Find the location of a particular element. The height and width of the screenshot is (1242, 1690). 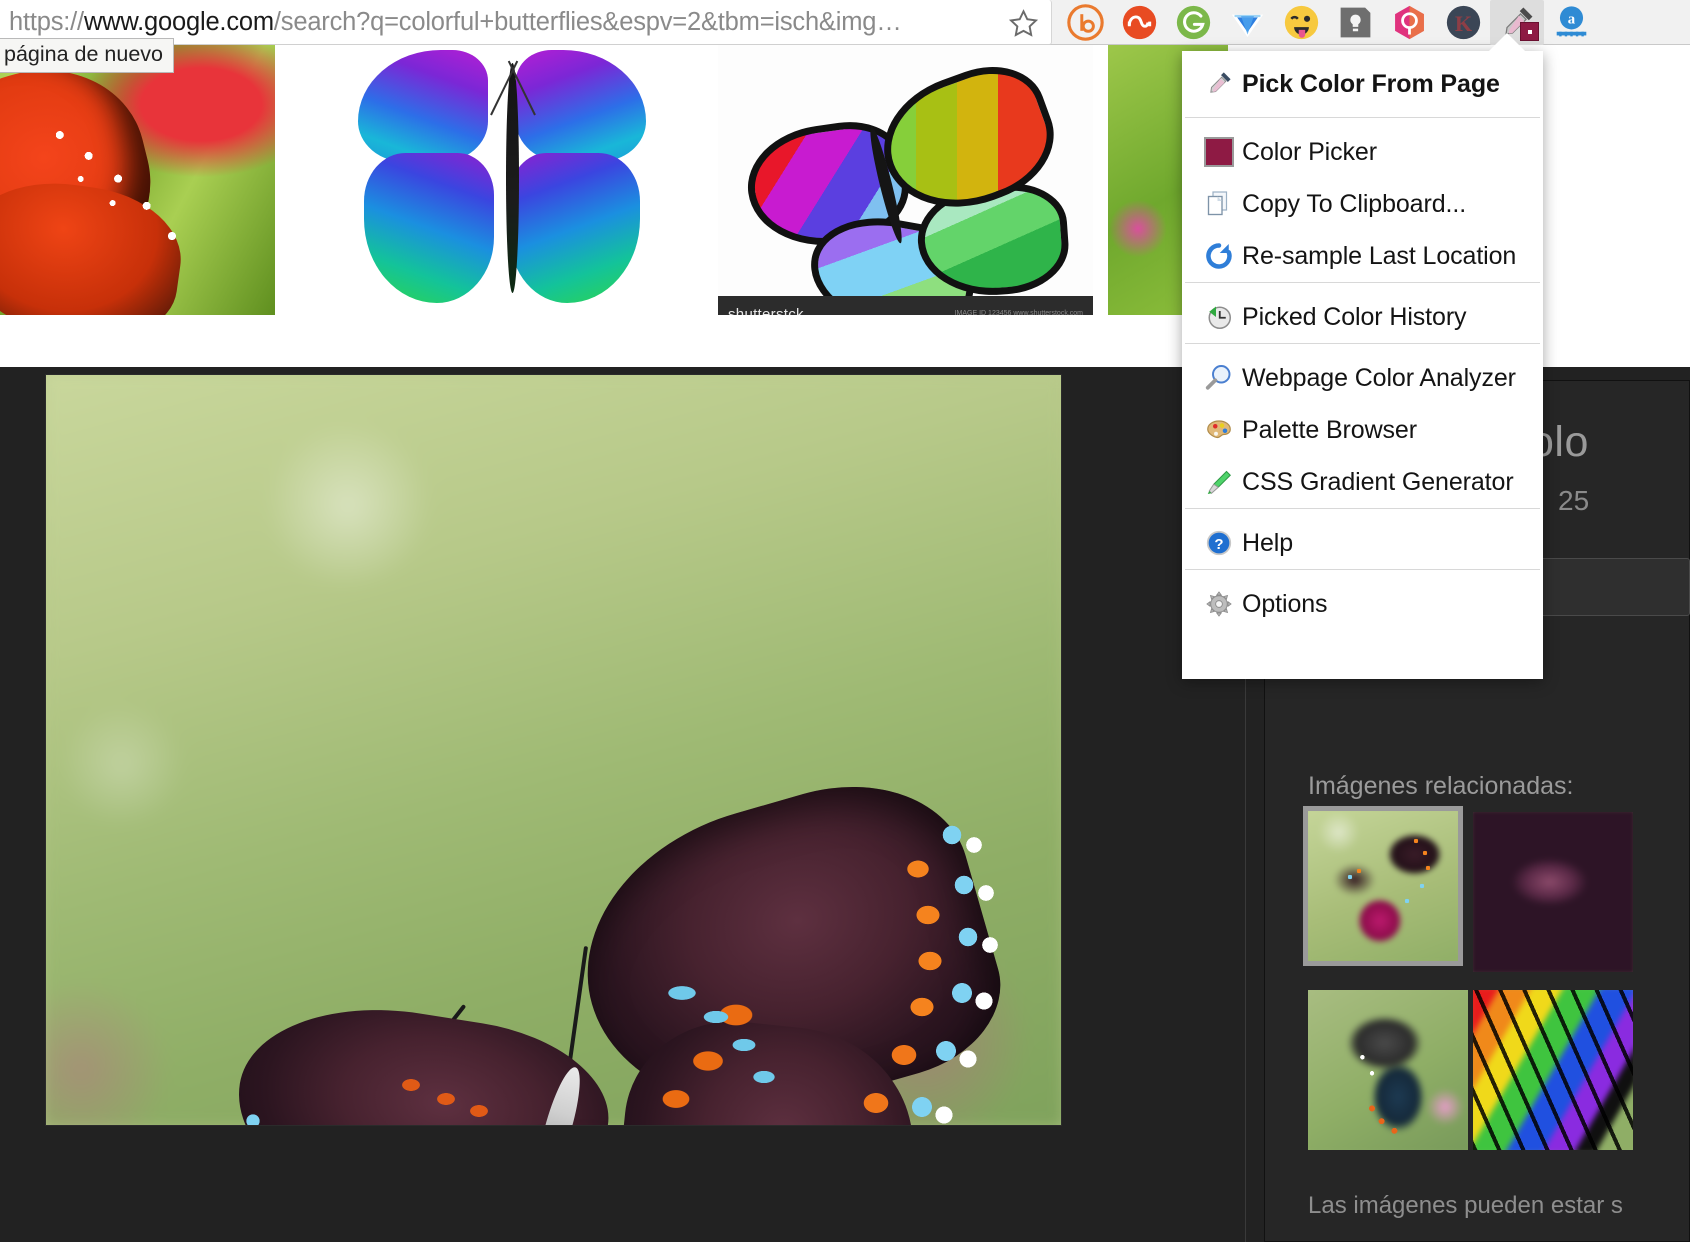

question-circle-icon: ? is located at coordinates (1219, 543).